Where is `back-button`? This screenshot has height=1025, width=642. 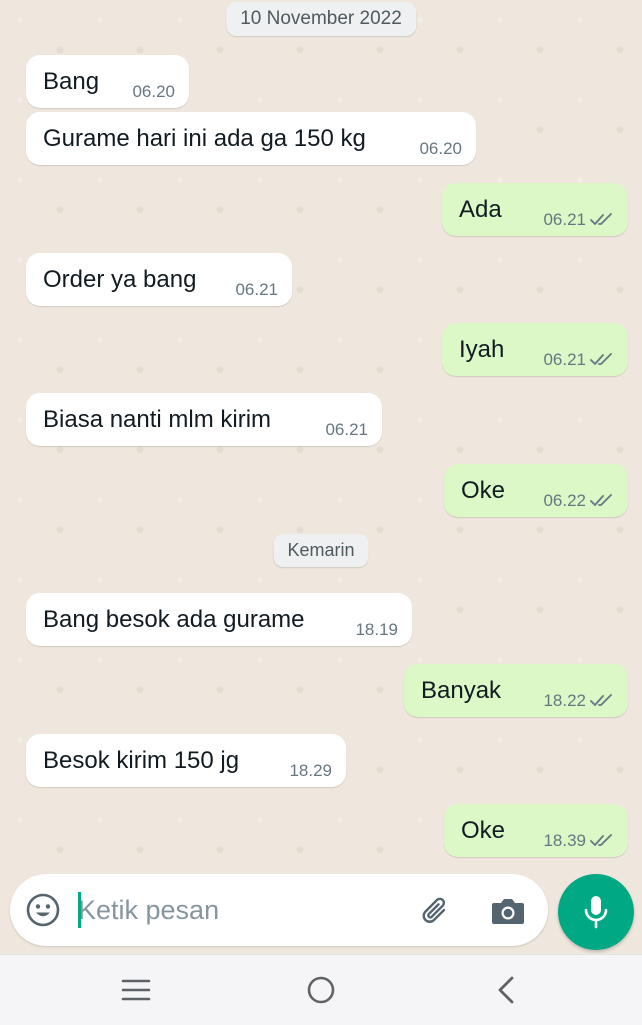 back-button is located at coordinates (506, 990).